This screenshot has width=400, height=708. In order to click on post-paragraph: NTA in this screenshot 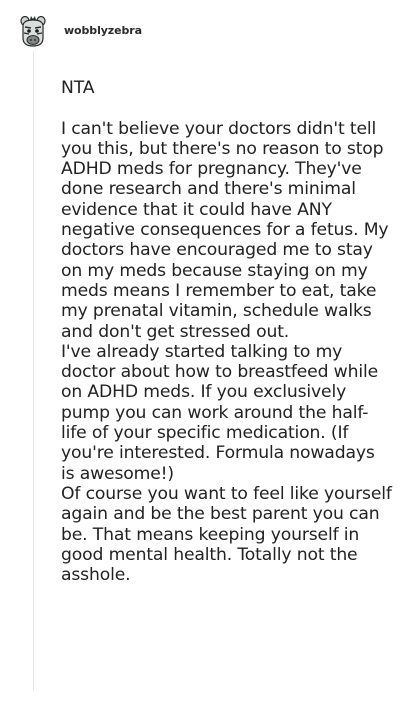, I will do `click(78, 88)`.